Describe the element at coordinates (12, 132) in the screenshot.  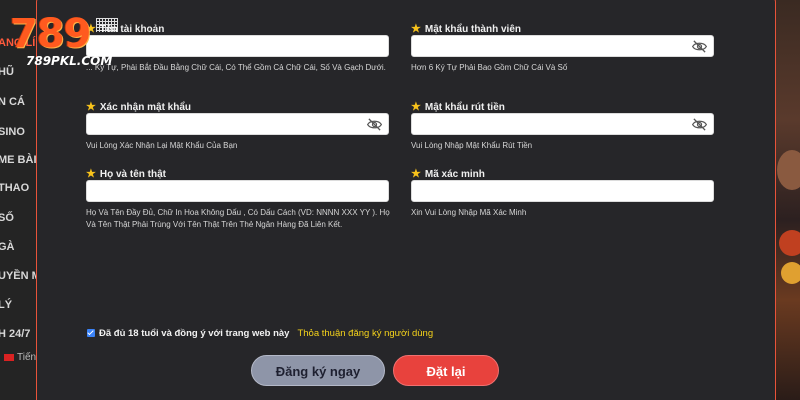
I see `sidebar-item: SINO` at that location.